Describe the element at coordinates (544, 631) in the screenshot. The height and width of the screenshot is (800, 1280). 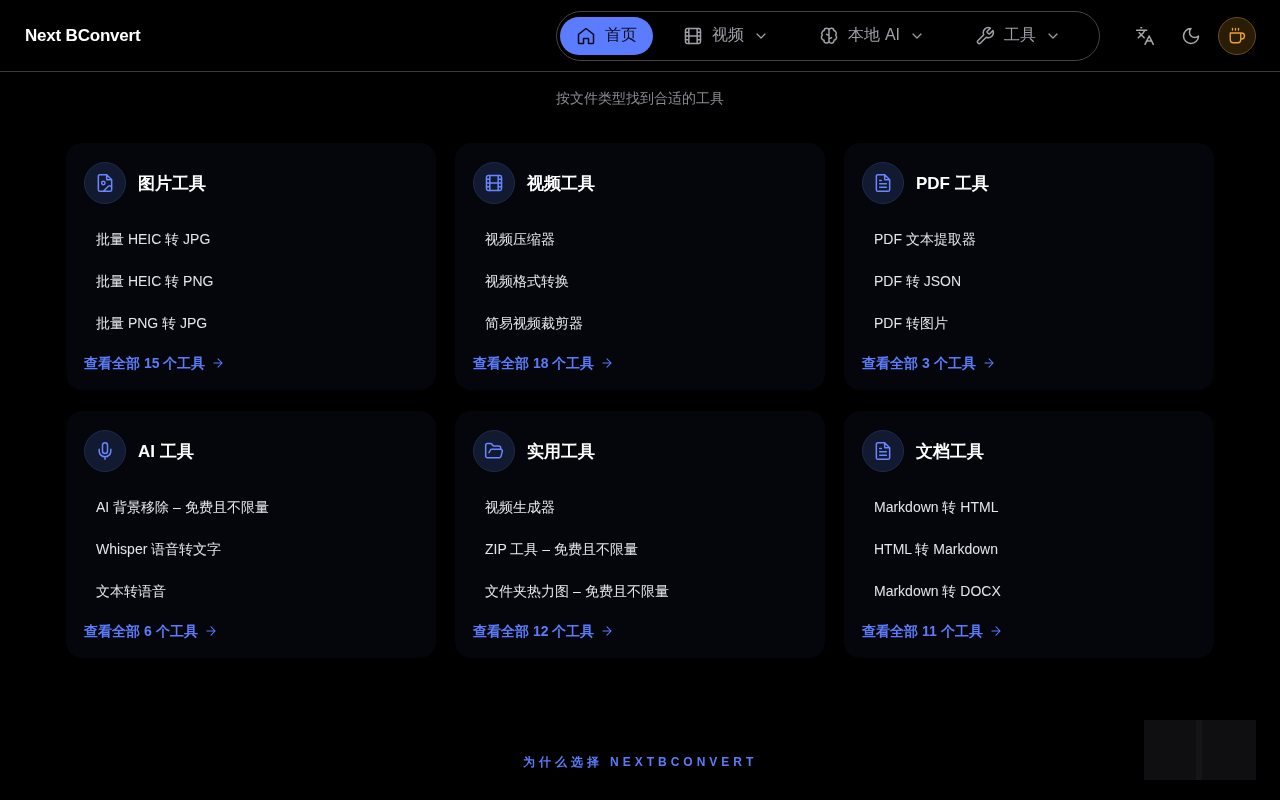
I see `view-all-link: 查看全部 12 个工具` at that location.